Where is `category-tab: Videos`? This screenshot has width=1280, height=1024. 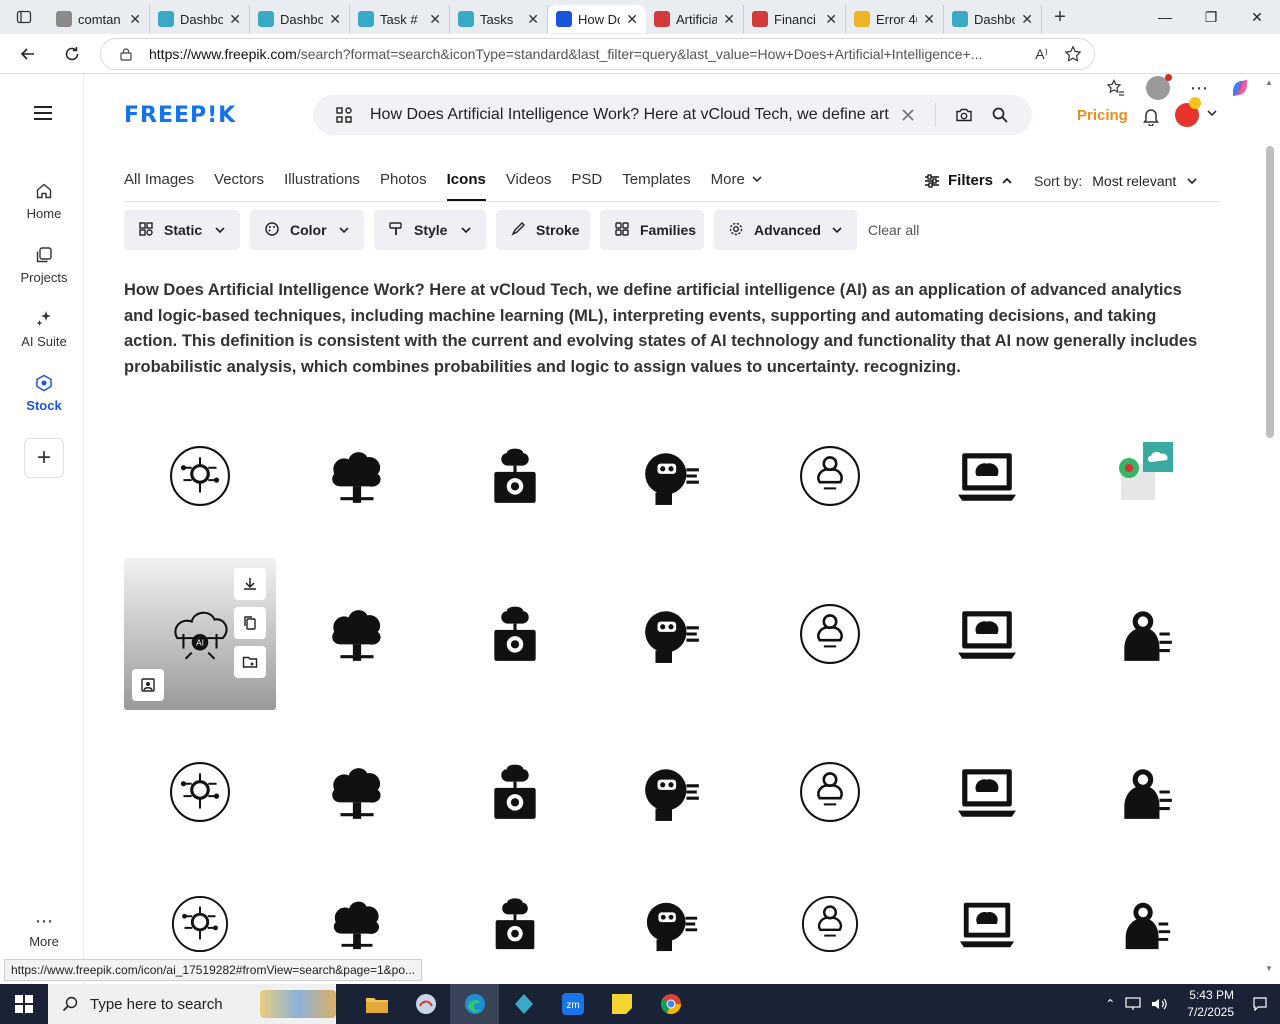 category-tab: Videos is located at coordinates (529, 186).